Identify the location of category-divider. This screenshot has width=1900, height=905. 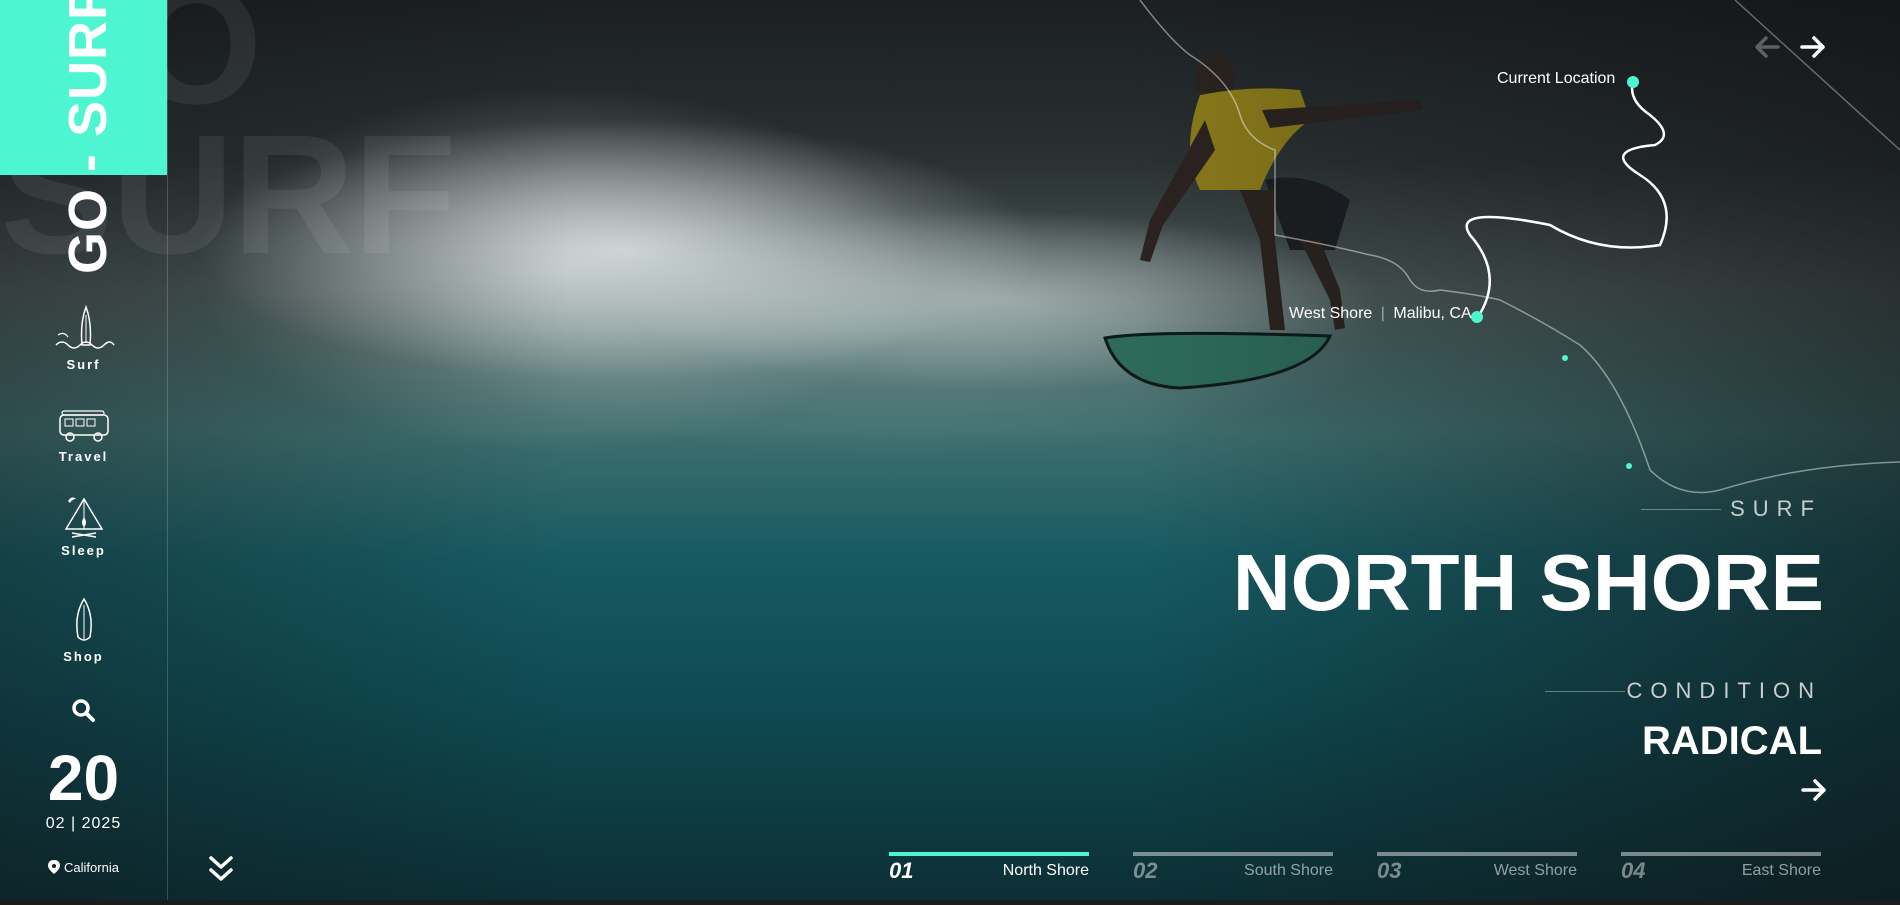
(1681, 509).